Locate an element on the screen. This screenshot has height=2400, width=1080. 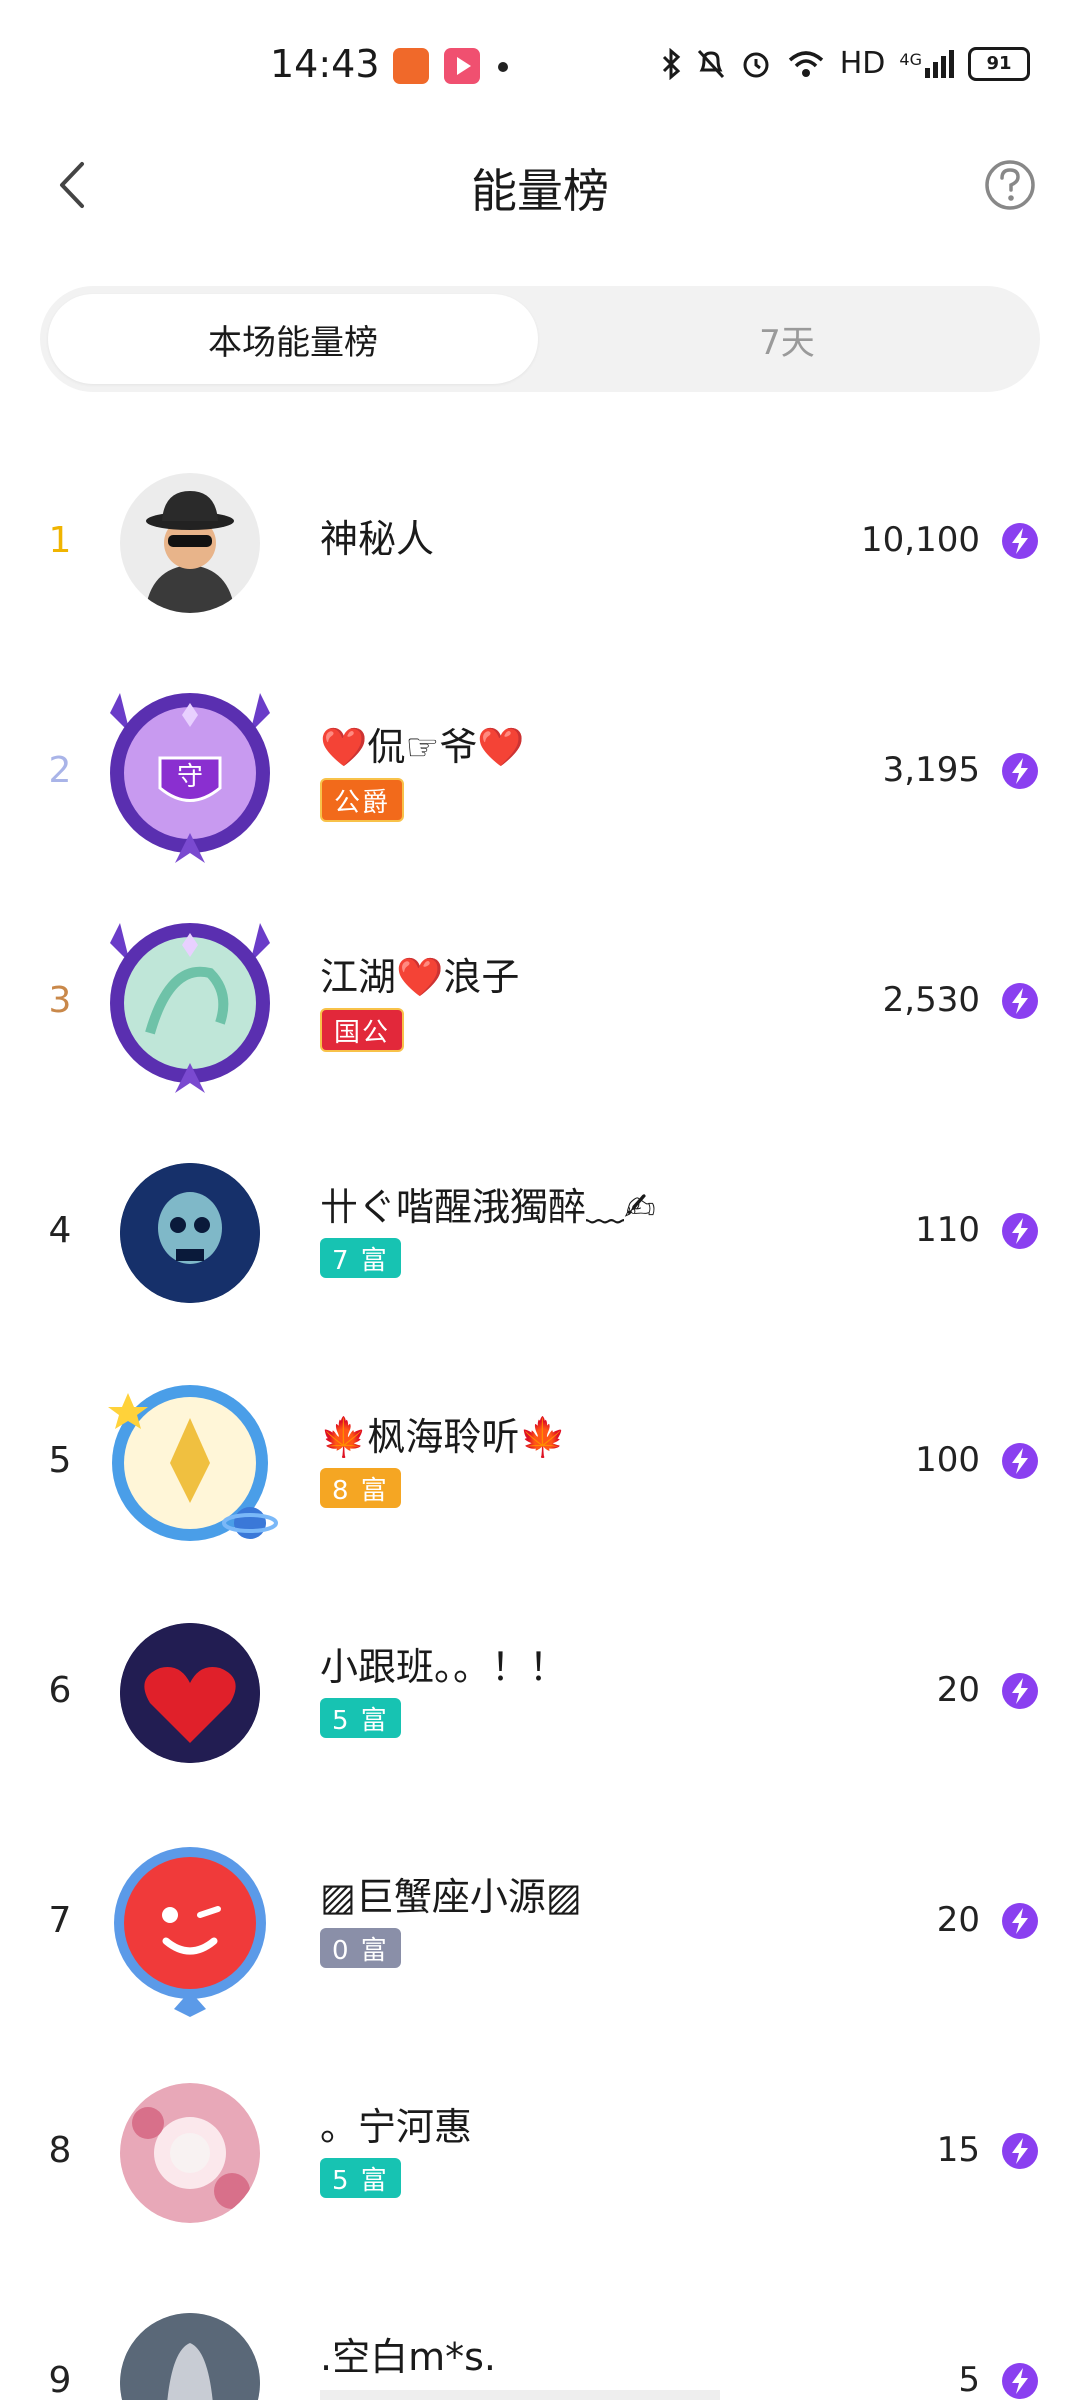
guardian-frame-icon: 守 is located at coordinates (190, 778).